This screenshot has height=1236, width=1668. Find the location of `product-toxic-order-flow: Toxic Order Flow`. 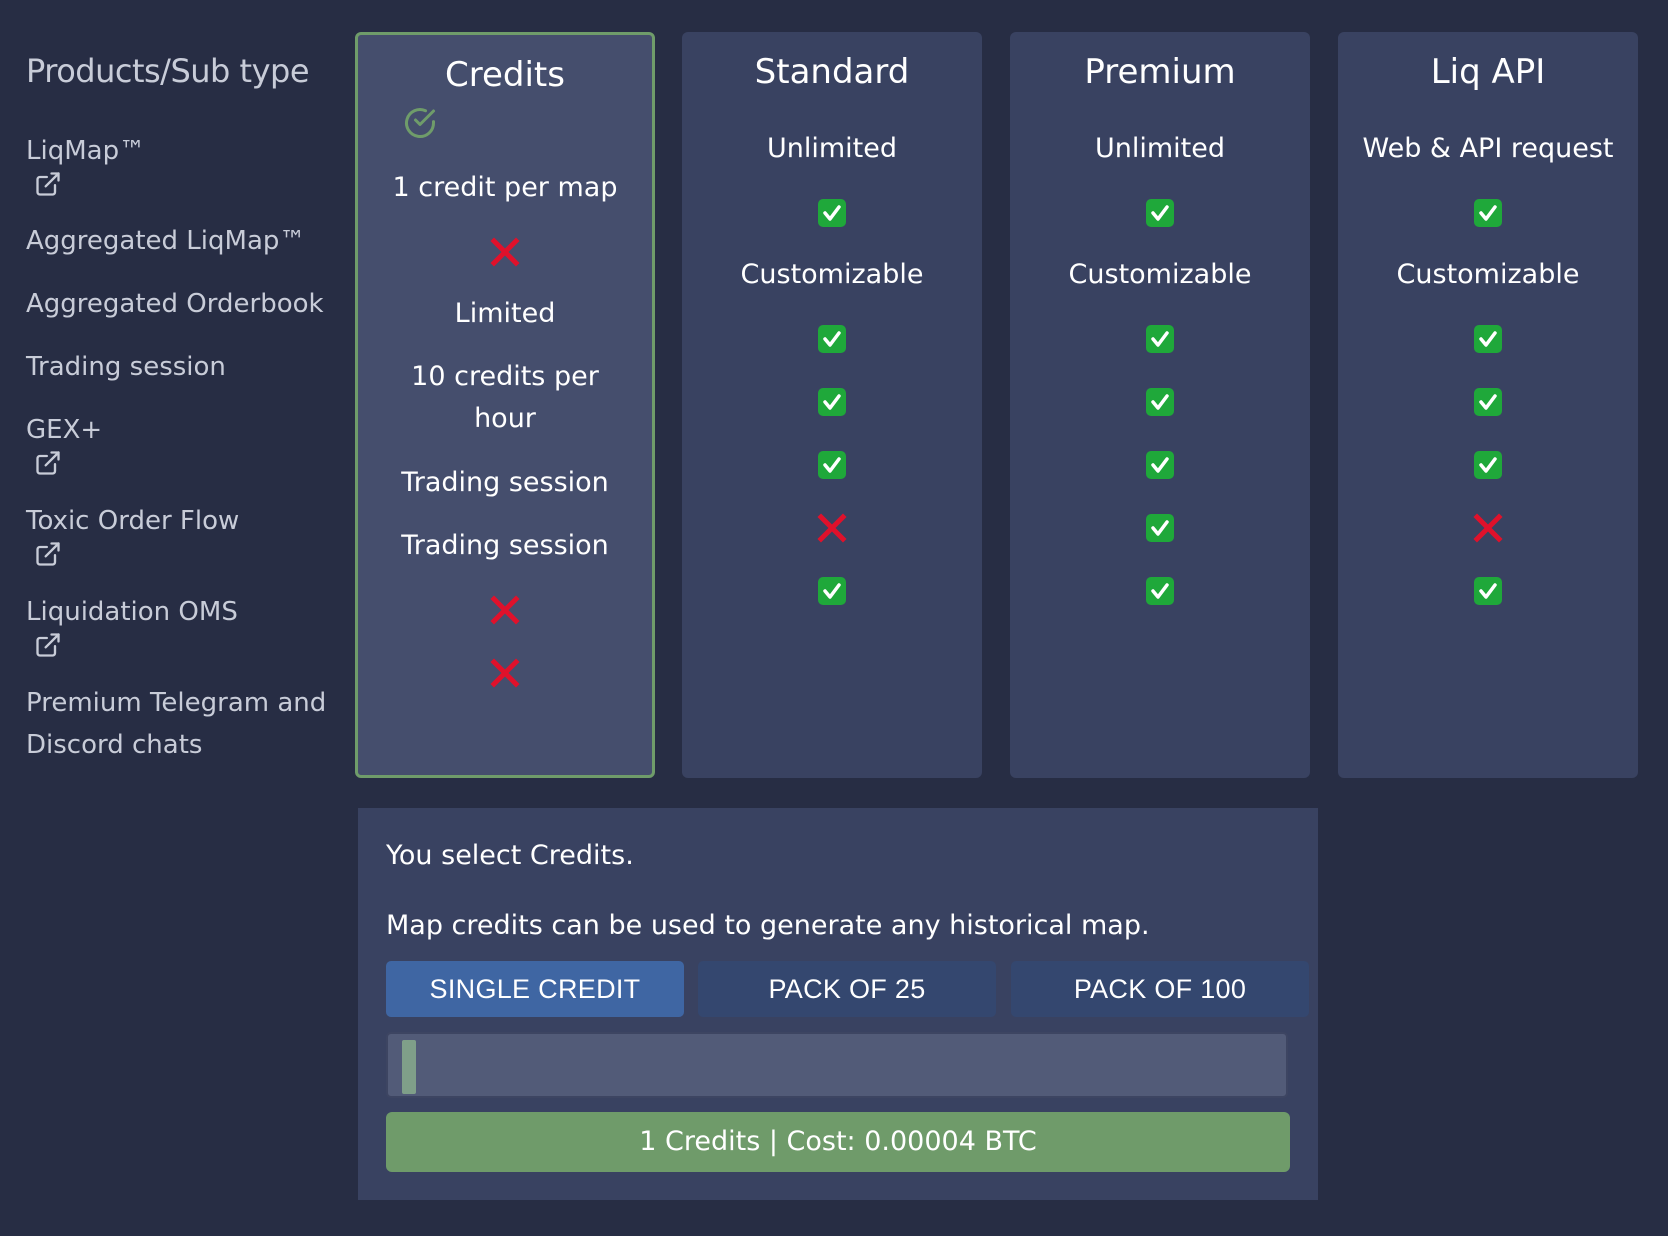

product-toxic-order-flow: Toxic Order Flow is located at coordinates (132, 534).